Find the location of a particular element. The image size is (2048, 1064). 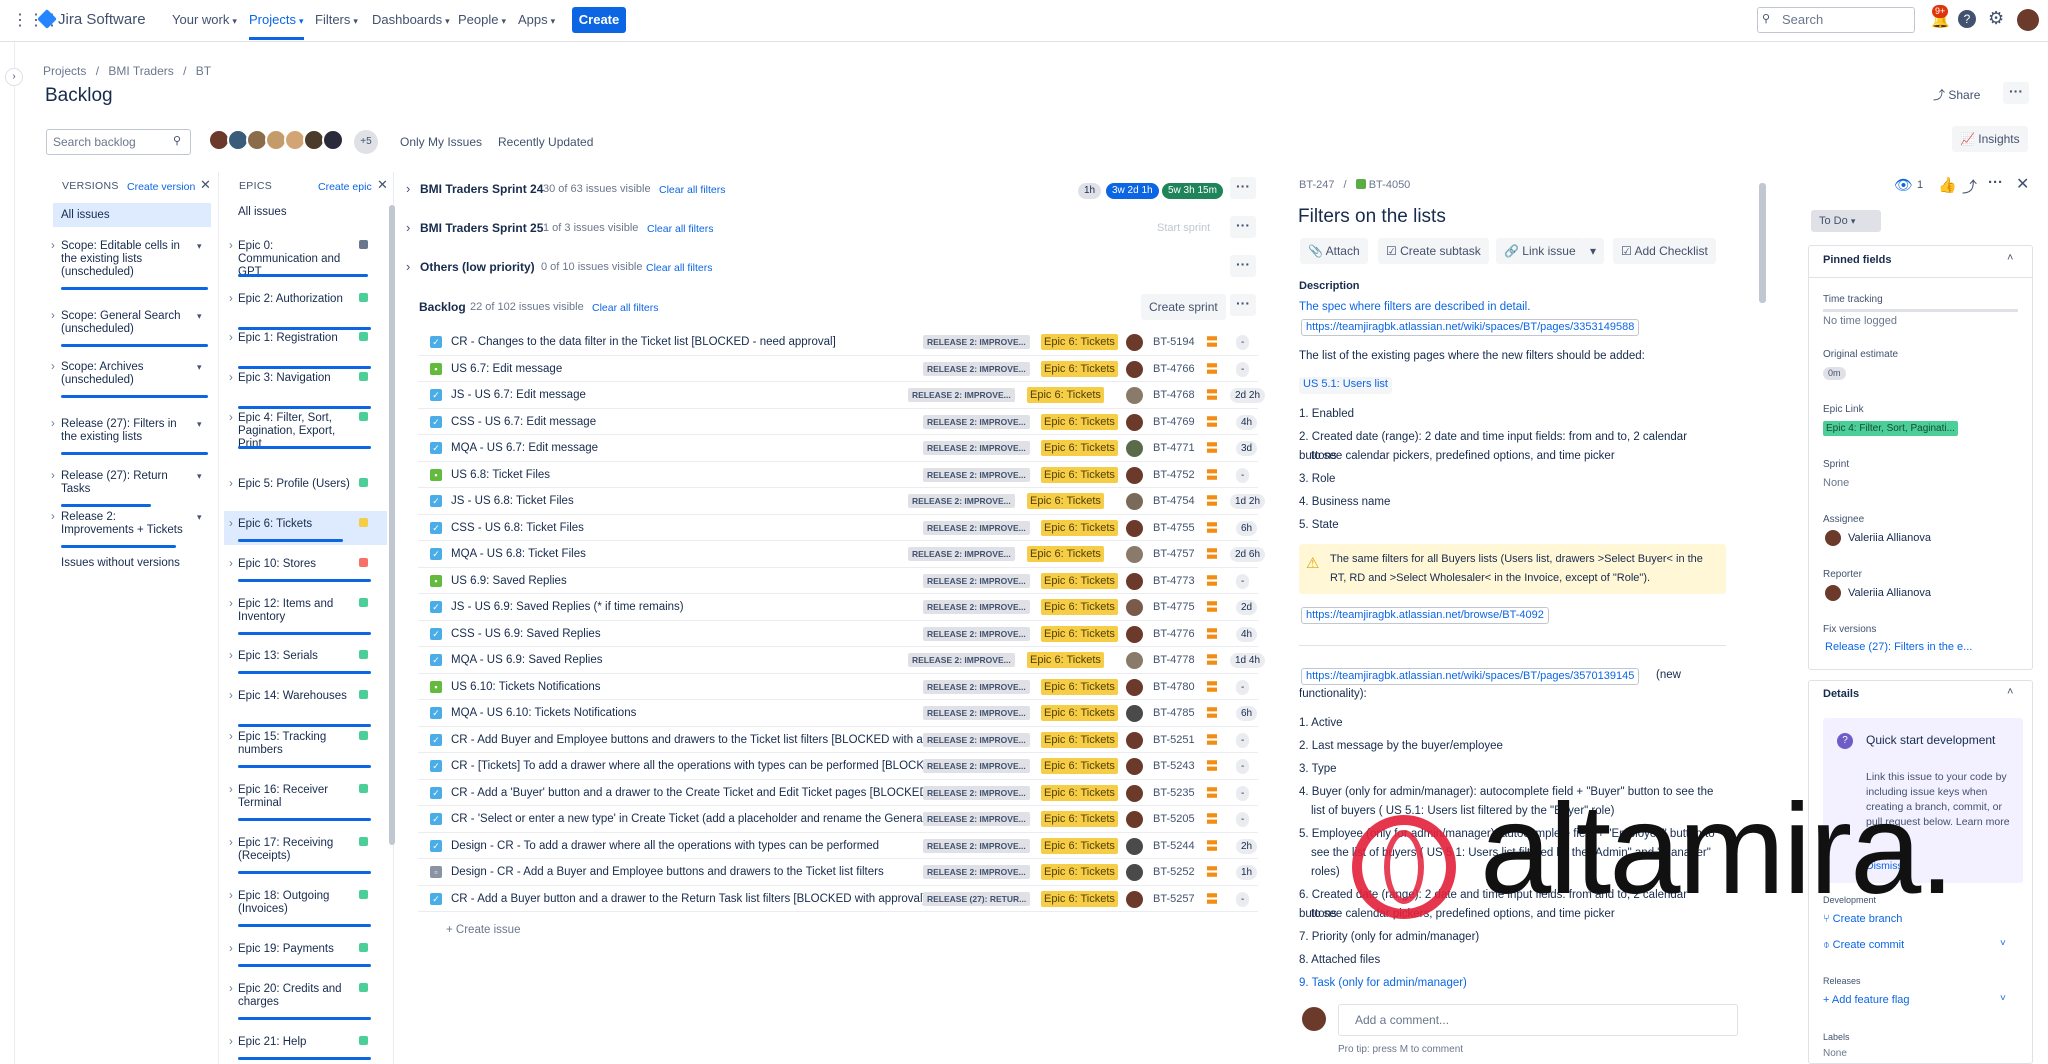

issue-summary: US 6.8: Ticket Files is located at coordinates (691, 475).